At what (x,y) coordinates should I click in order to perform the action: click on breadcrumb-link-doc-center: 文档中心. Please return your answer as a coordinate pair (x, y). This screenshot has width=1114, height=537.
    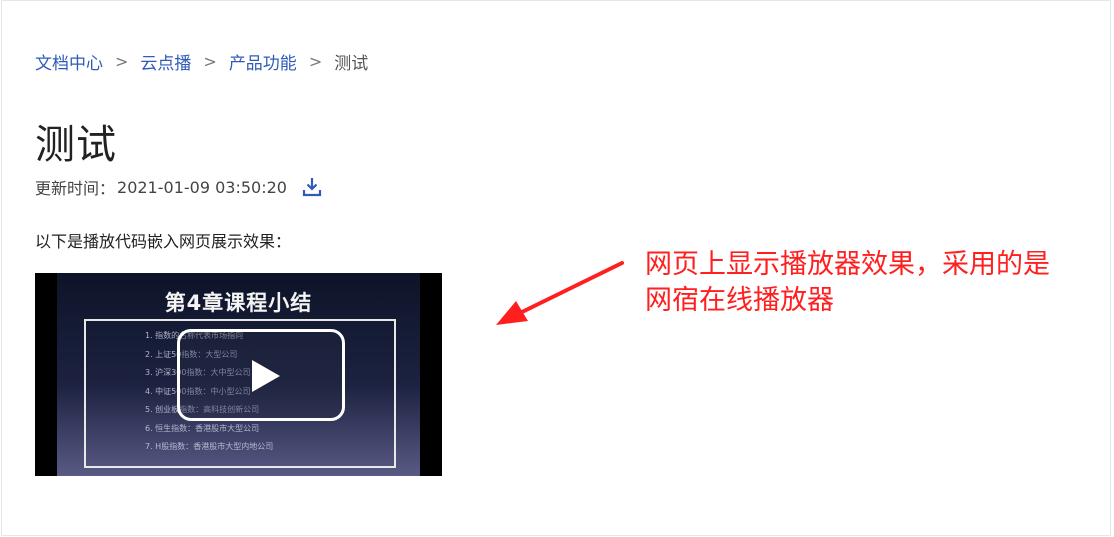
    Looking at the image, I should click on (69, 61).